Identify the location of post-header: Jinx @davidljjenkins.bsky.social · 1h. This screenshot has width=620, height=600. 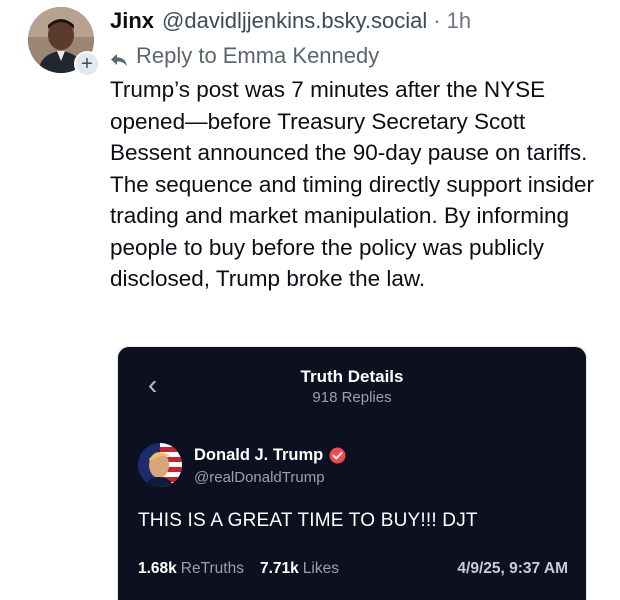
(290, 23).